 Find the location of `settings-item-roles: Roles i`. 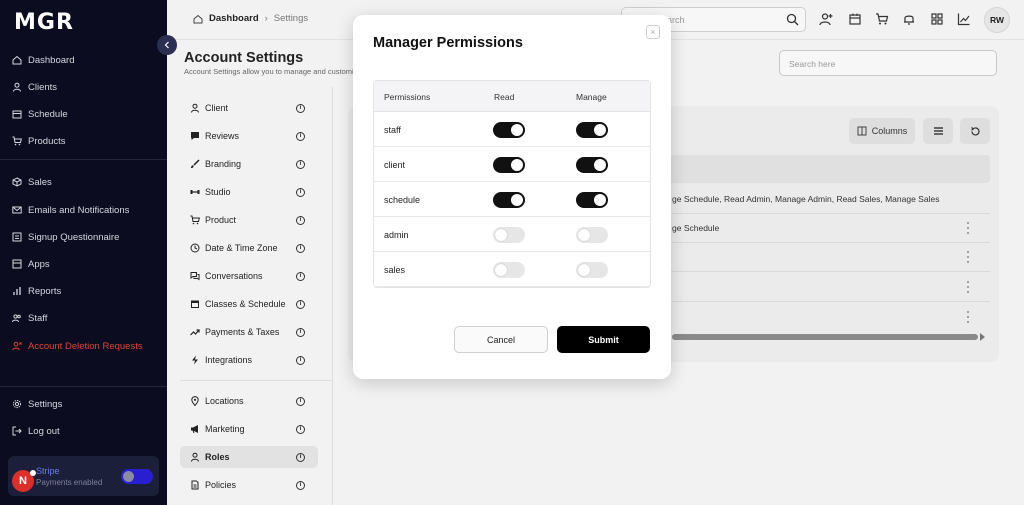

settings-item-roles: Roles i is located at coordinates (249, 457).